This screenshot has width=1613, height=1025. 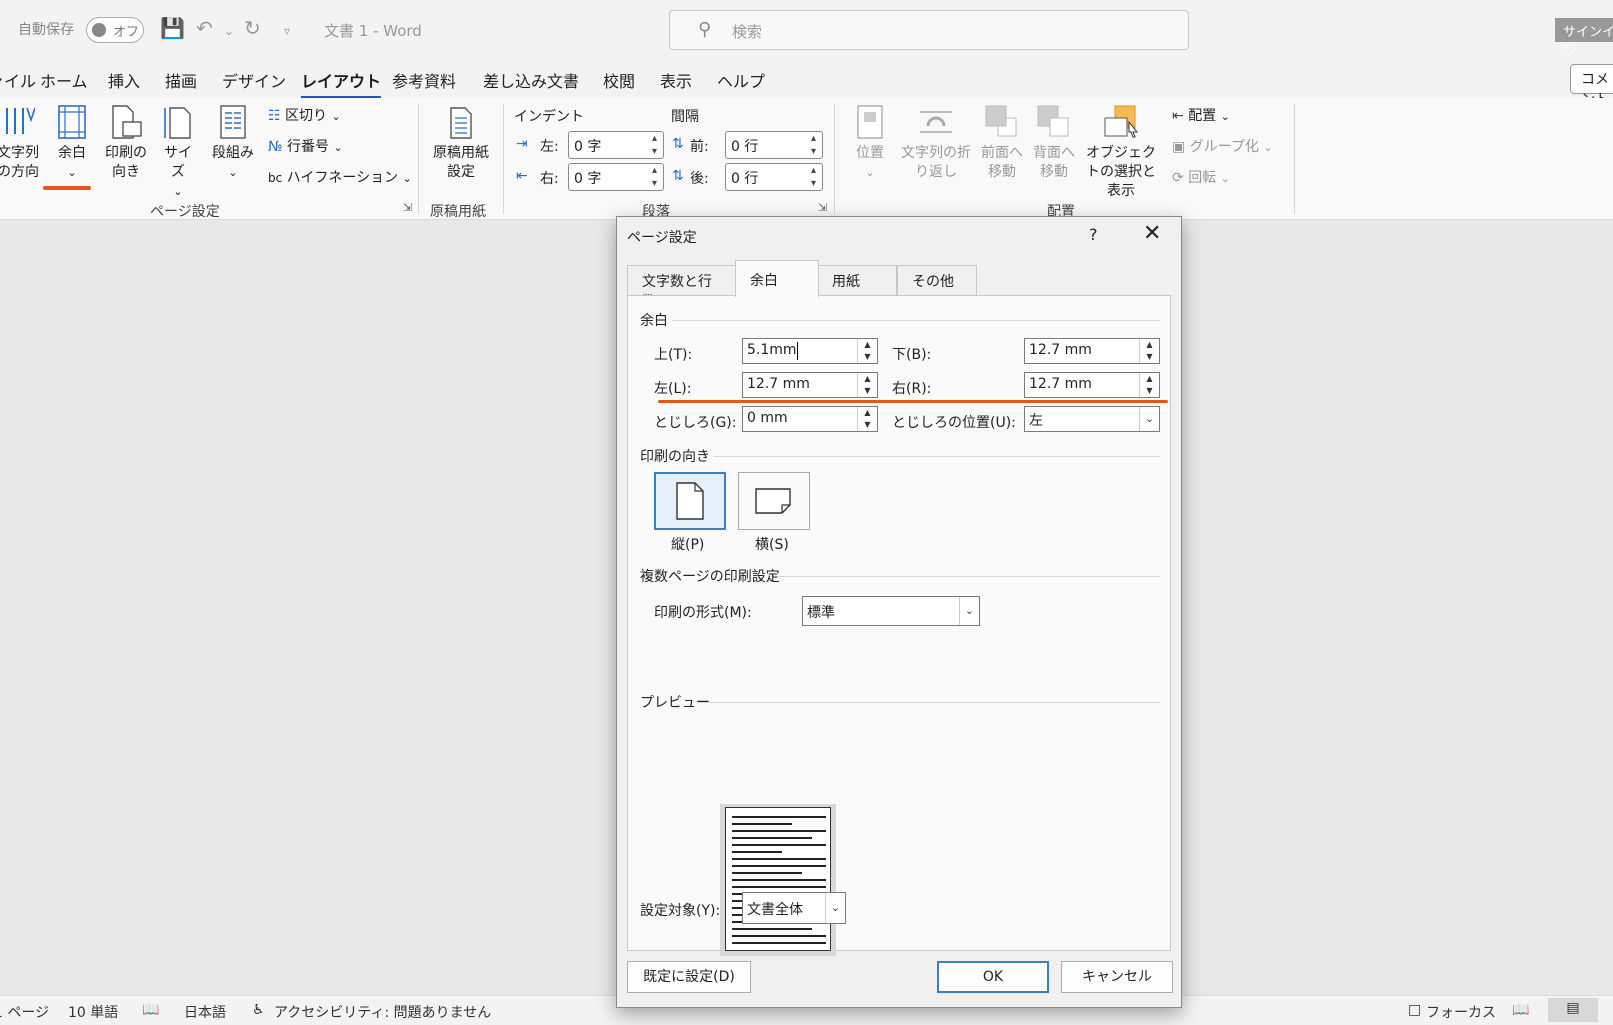 What do you see at coordinates (682, 287) in the screenshot?
I see `tab-characters-lines: 文字数と行数` at bounding box center [682, 287].